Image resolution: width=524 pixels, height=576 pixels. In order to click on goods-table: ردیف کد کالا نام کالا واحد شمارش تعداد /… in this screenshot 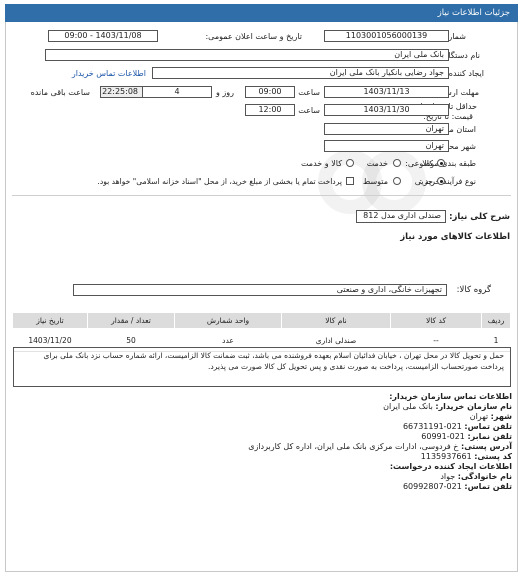, I will do `click(261, 332)`.